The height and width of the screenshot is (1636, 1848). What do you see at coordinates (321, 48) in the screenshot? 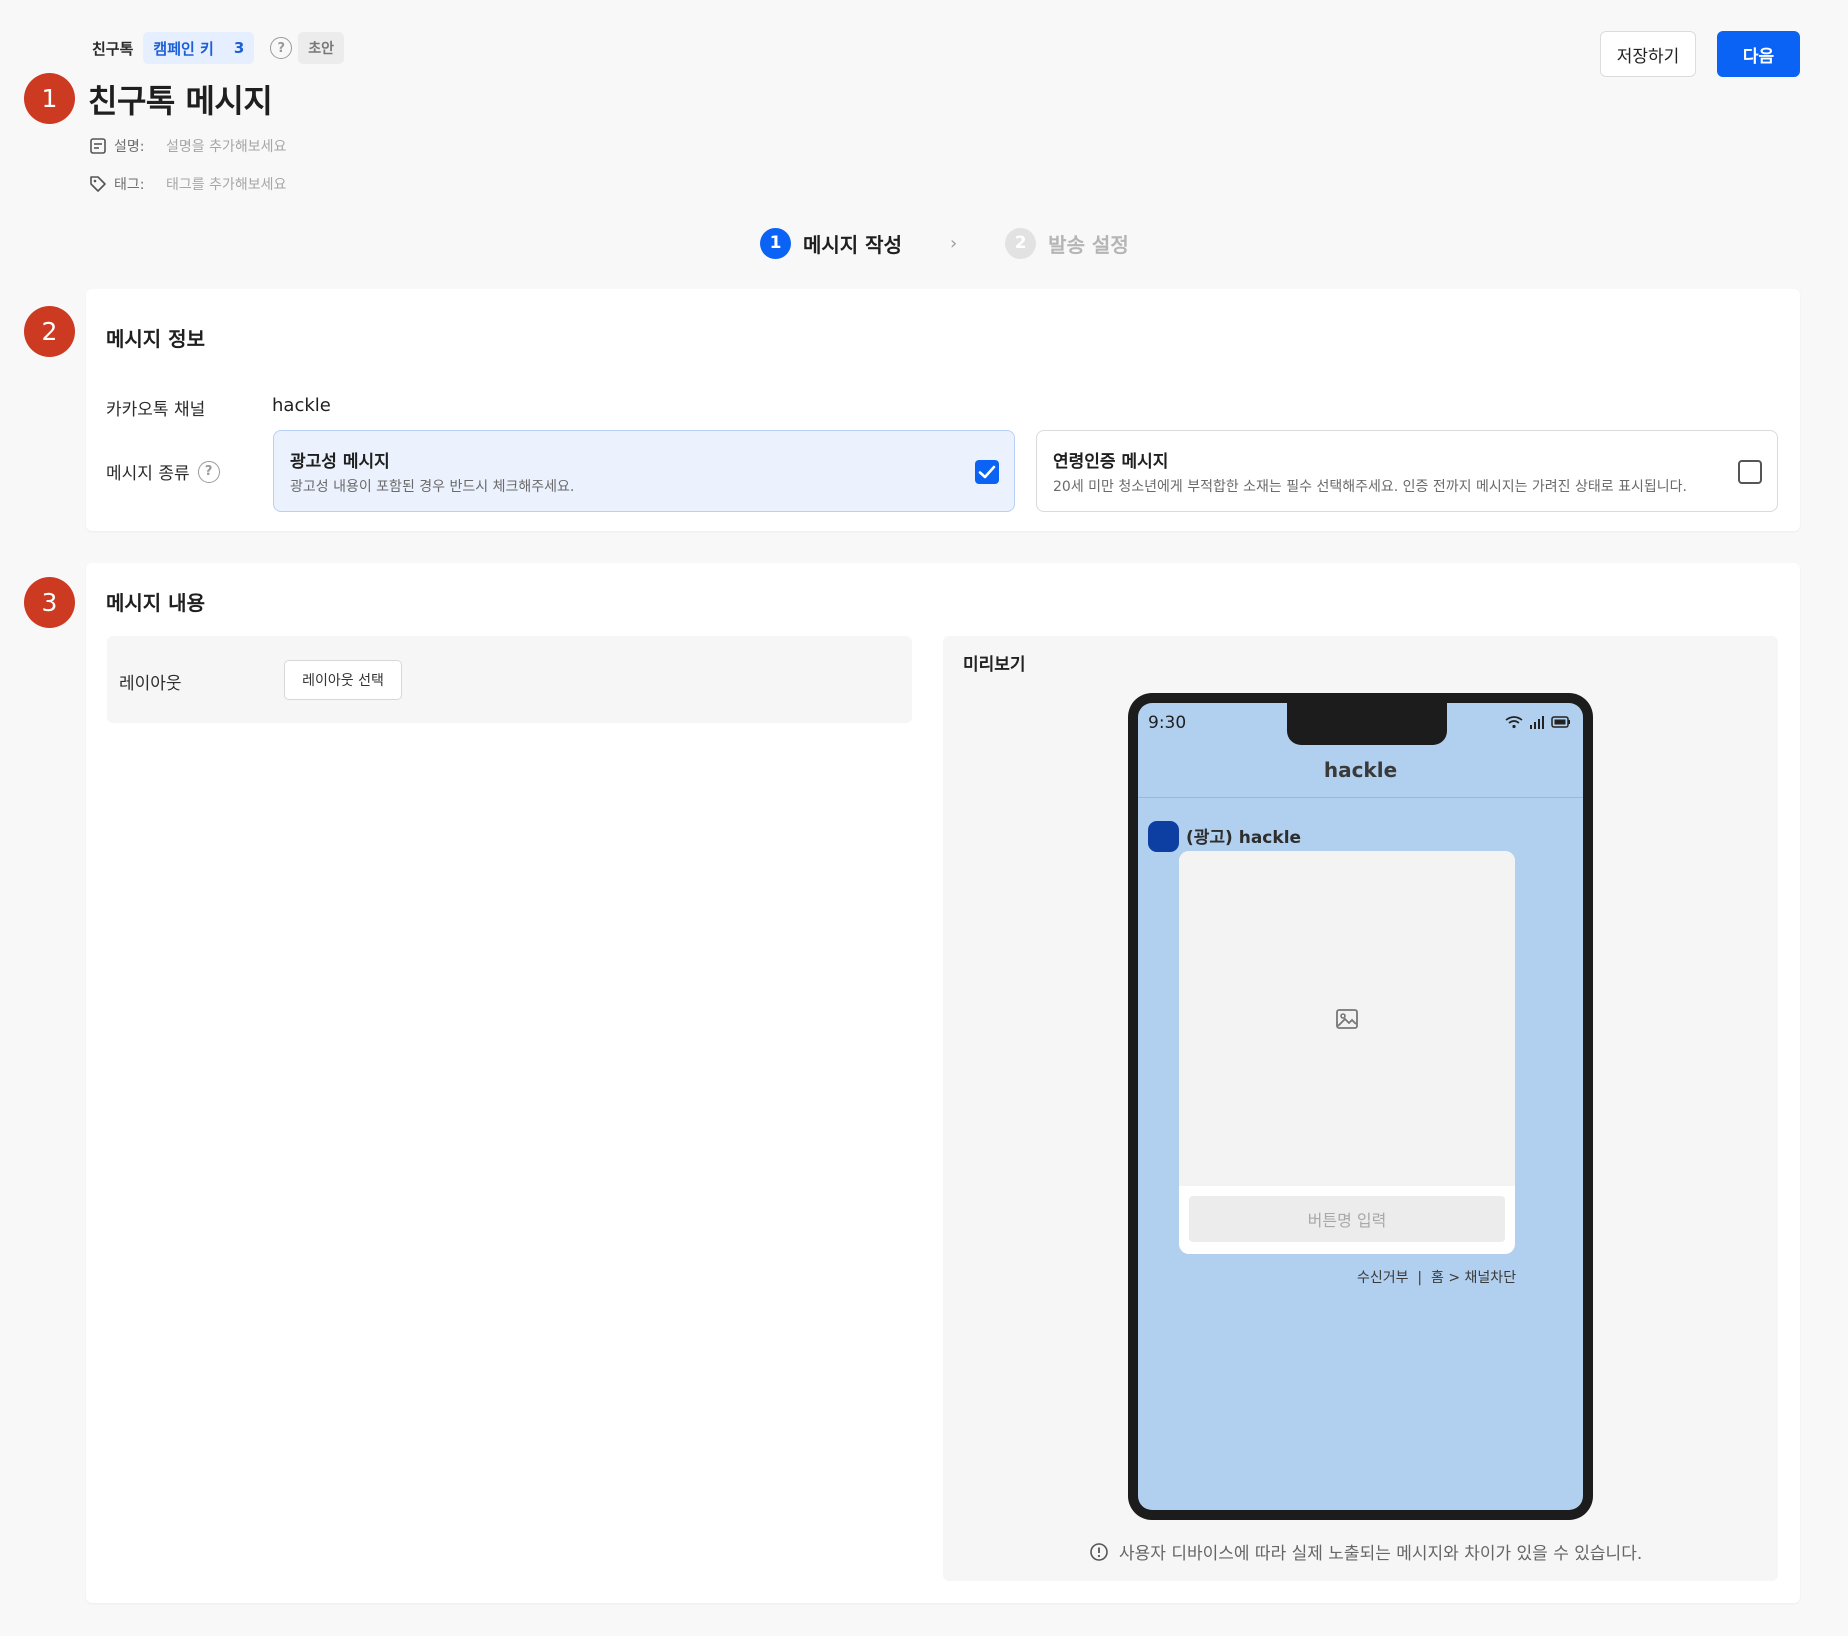
I see `status-badge: 초안` at bounding box center [321, 48].